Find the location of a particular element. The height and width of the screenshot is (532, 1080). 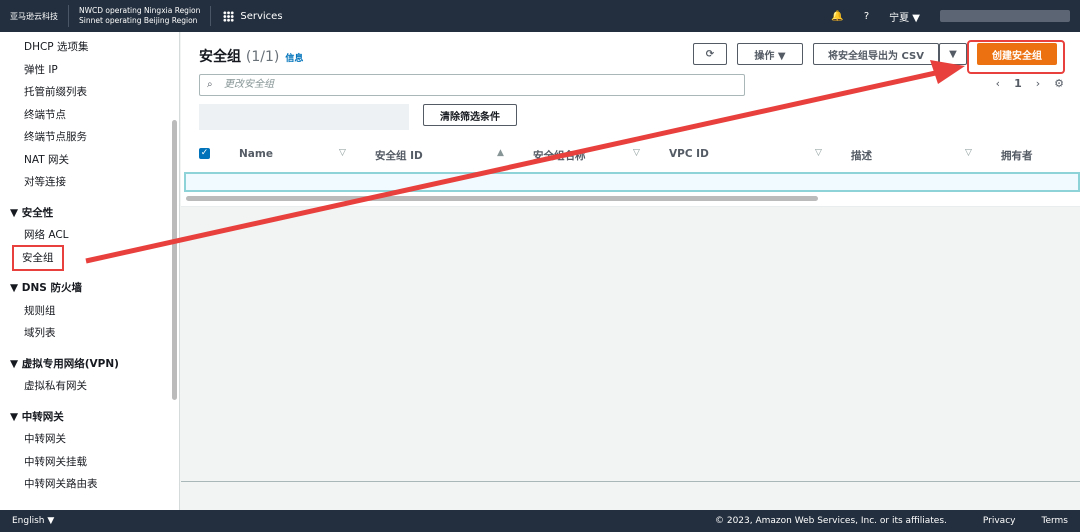

search-placeholder: 更改安全组 is located at coordinates (249, 84).